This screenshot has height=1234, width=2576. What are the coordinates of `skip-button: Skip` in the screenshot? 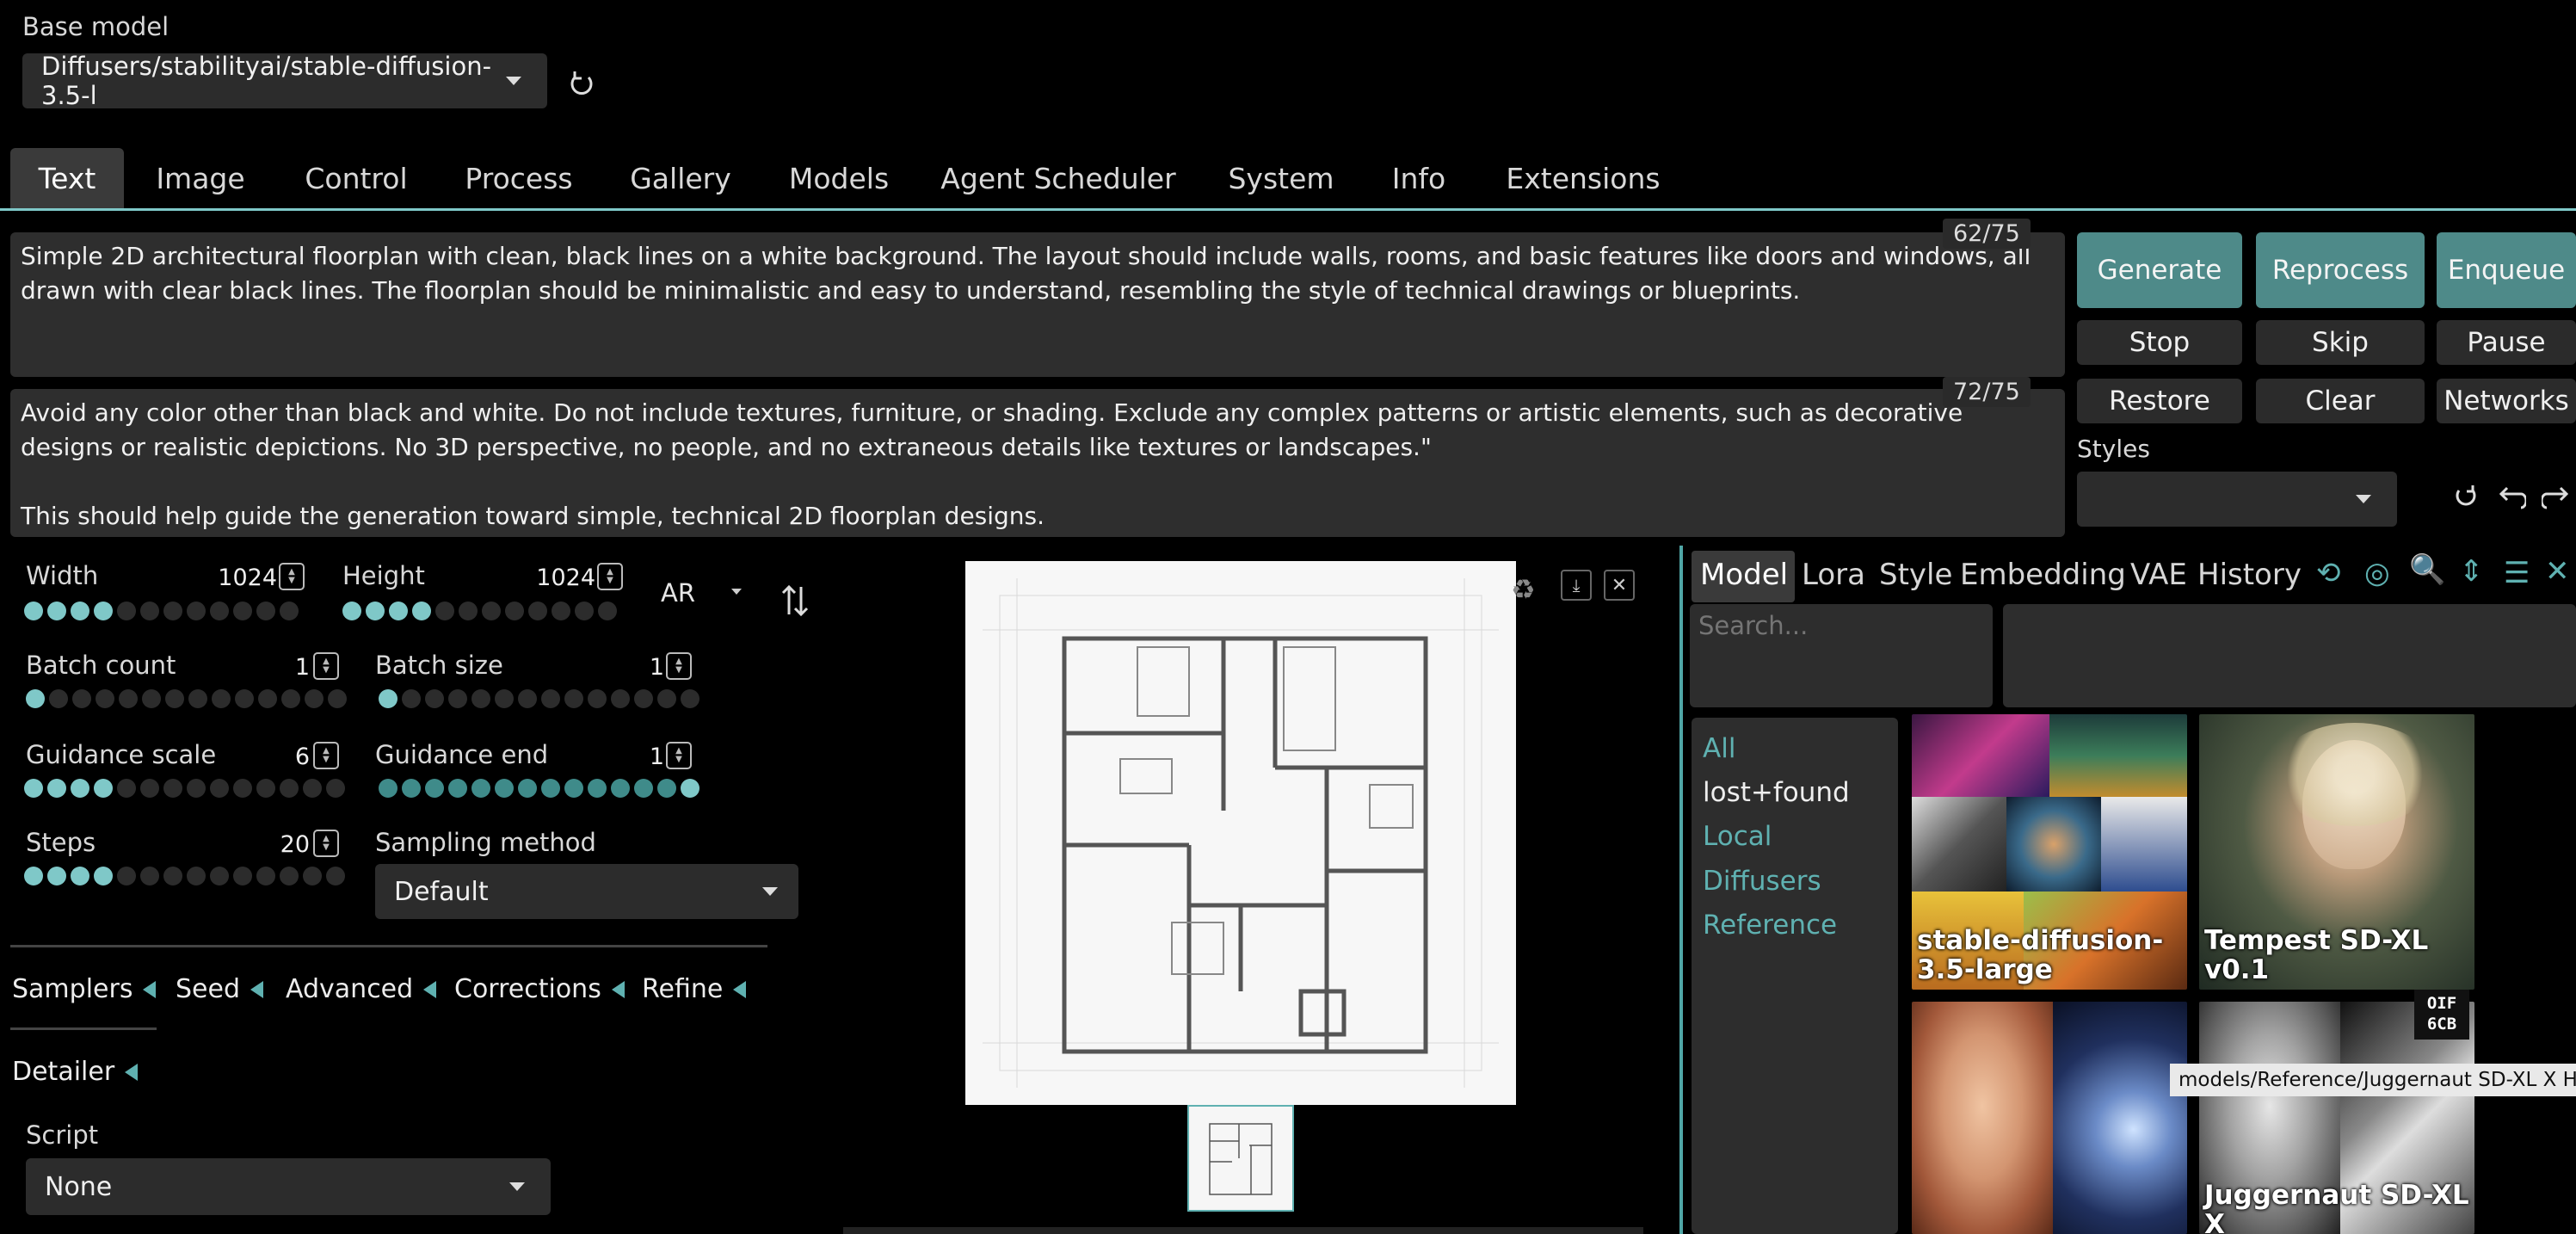 It's located at (2341, 342).